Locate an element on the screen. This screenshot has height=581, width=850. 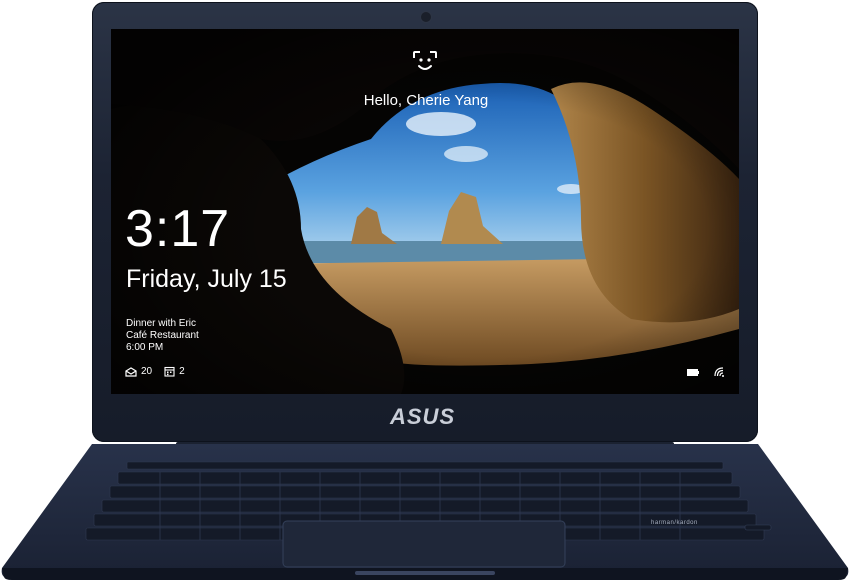
calendar-event: Dinner with Eric Café Restaurant 6:00 PM is located at coordinates (162, 336).